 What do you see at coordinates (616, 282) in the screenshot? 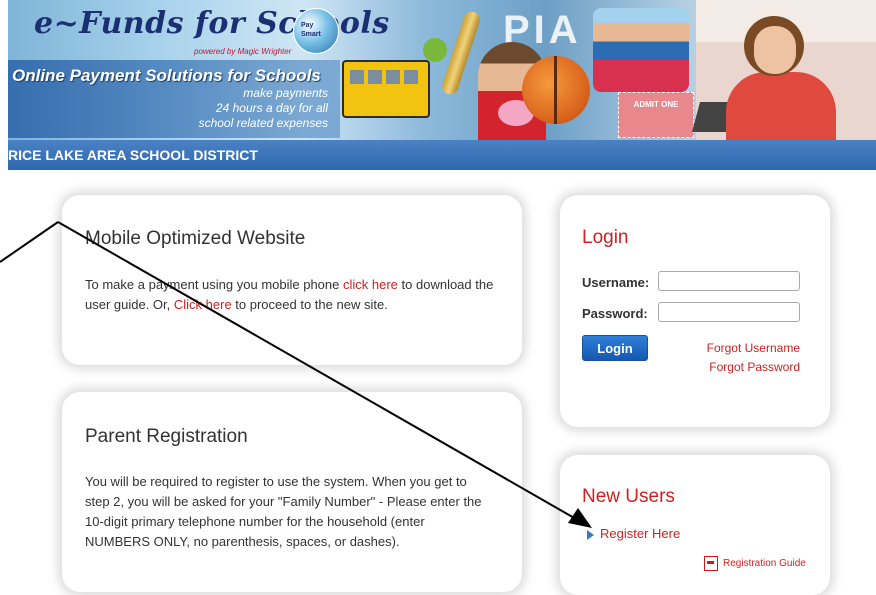
I see `username-label: Username:` at bounding box center [616, 282].